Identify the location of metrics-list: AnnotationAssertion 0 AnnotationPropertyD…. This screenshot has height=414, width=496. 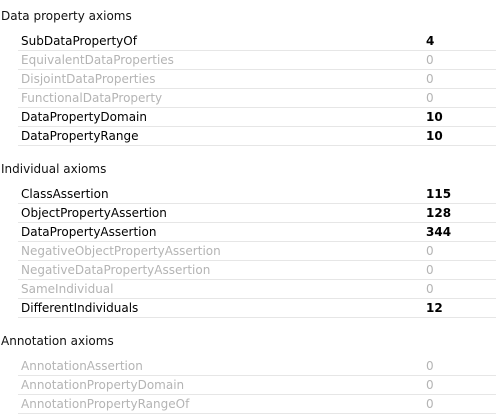
(248, 385).